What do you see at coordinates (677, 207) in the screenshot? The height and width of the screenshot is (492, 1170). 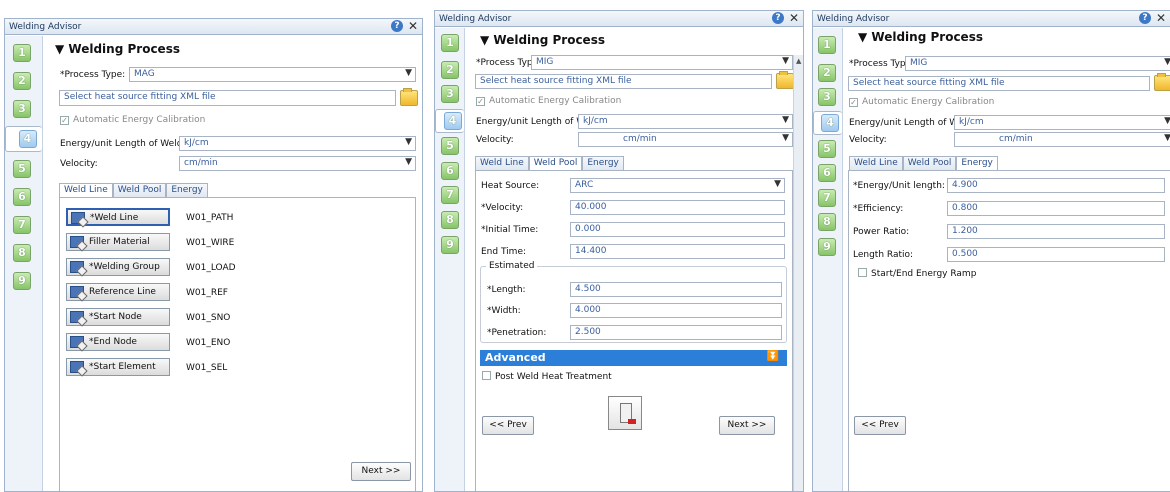 I see `velocity-input: 40.000` at bounding box center [677, 207].